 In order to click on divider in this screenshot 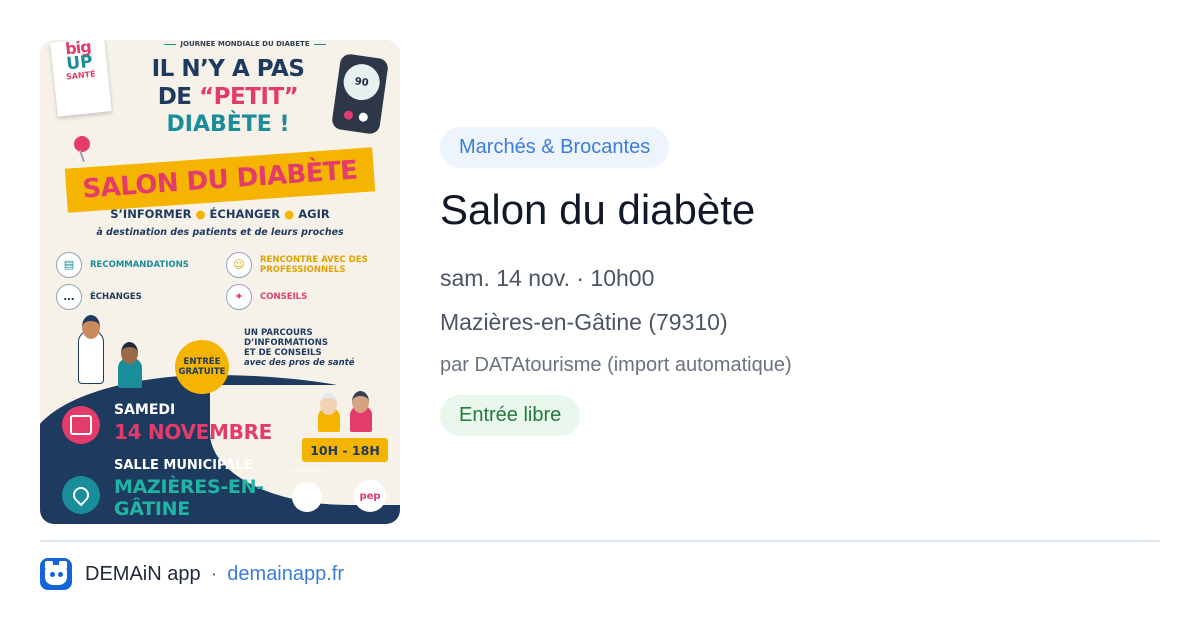, I will do `click(600, 541)`.